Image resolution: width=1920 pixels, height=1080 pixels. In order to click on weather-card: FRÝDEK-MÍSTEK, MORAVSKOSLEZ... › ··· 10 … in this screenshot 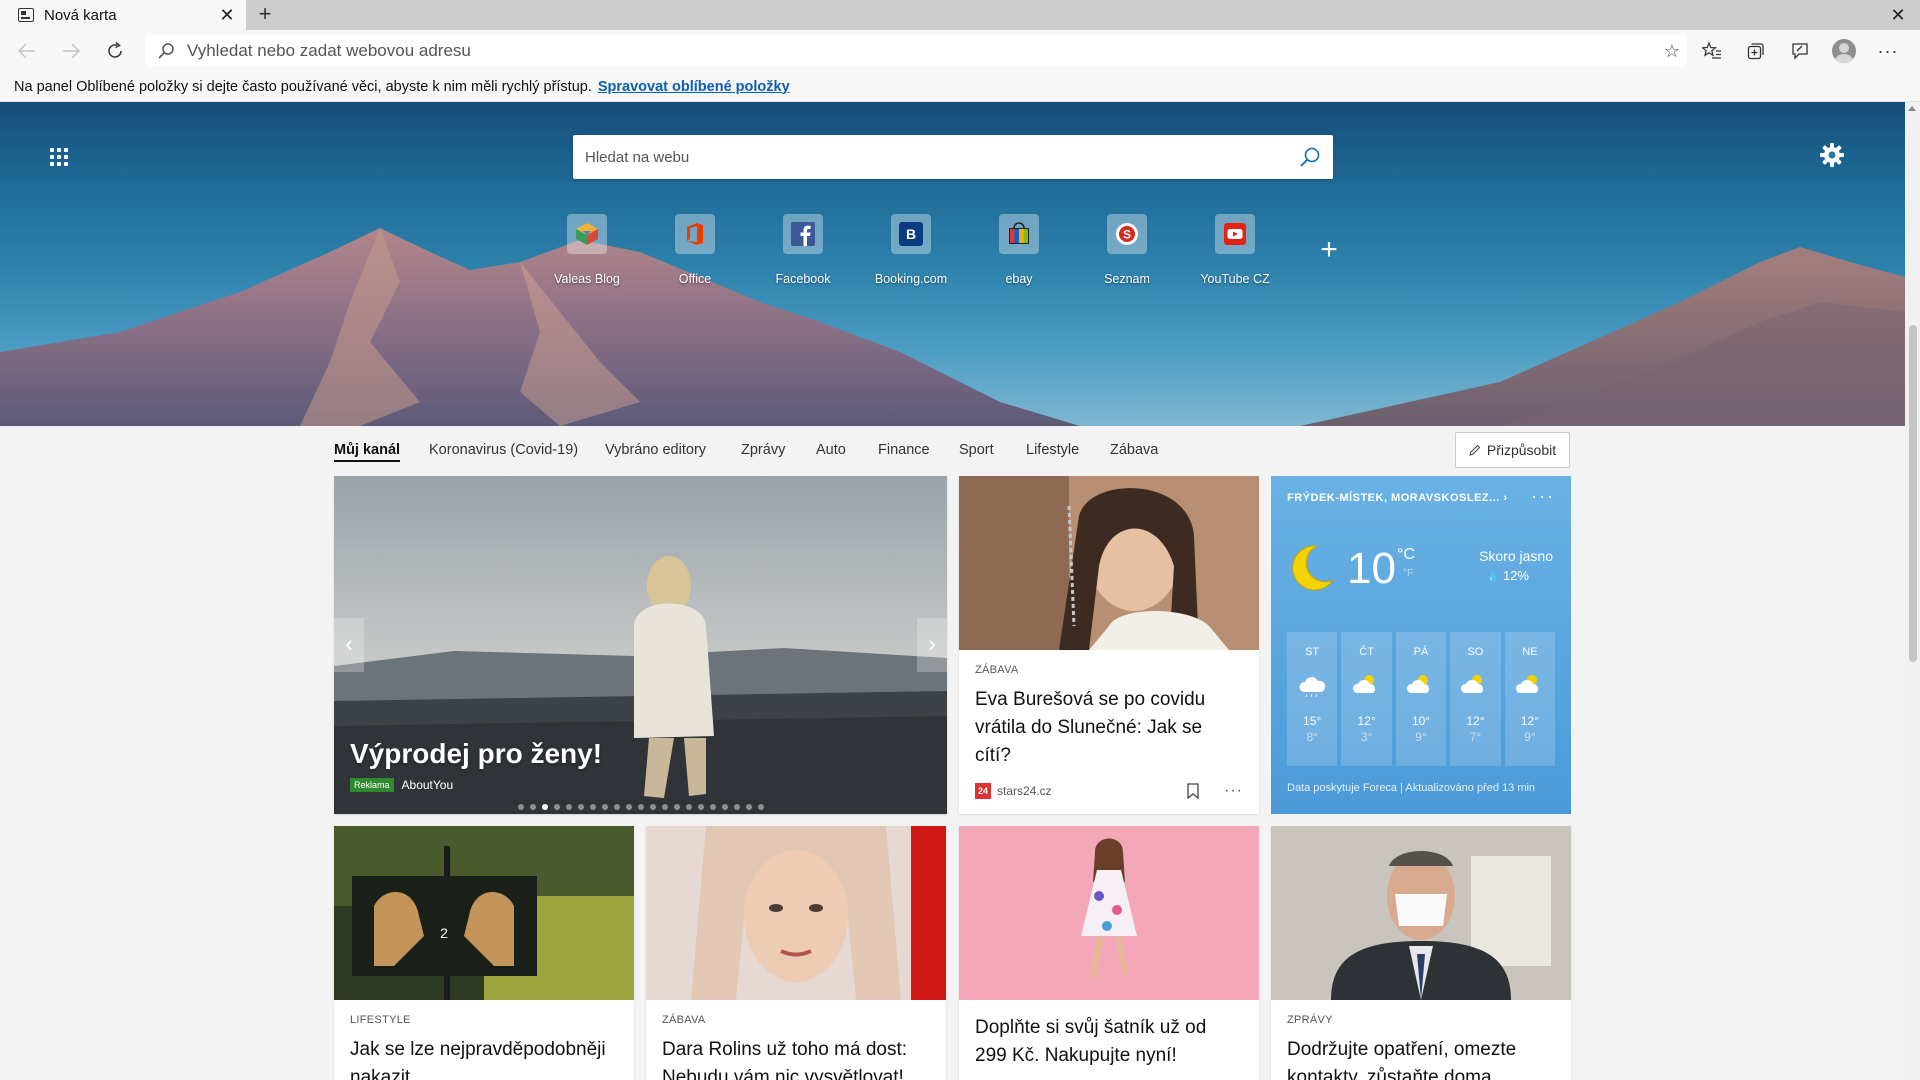, I will do `click(1421, 645)`.